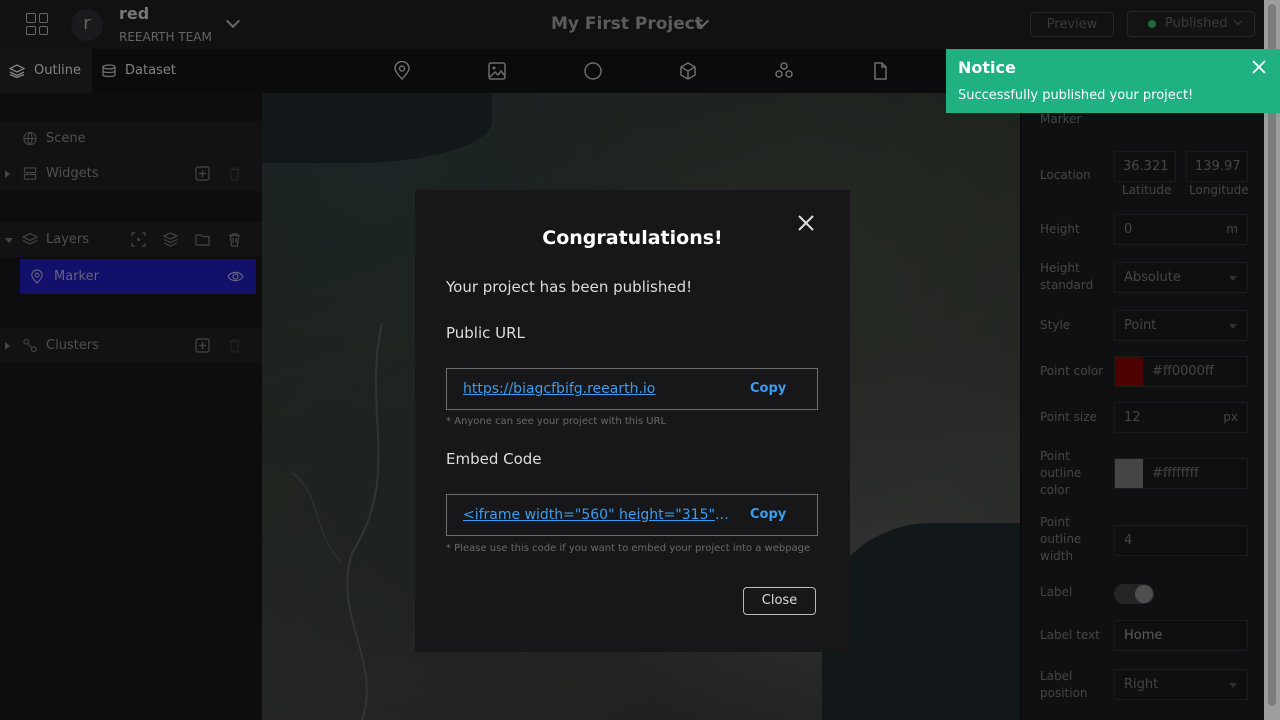 This screenshot has width=1280, height=720. Describe the element at coordinates (494, 459) in the screenshot. I see `embed-code-heading: Embed Code` at that location.